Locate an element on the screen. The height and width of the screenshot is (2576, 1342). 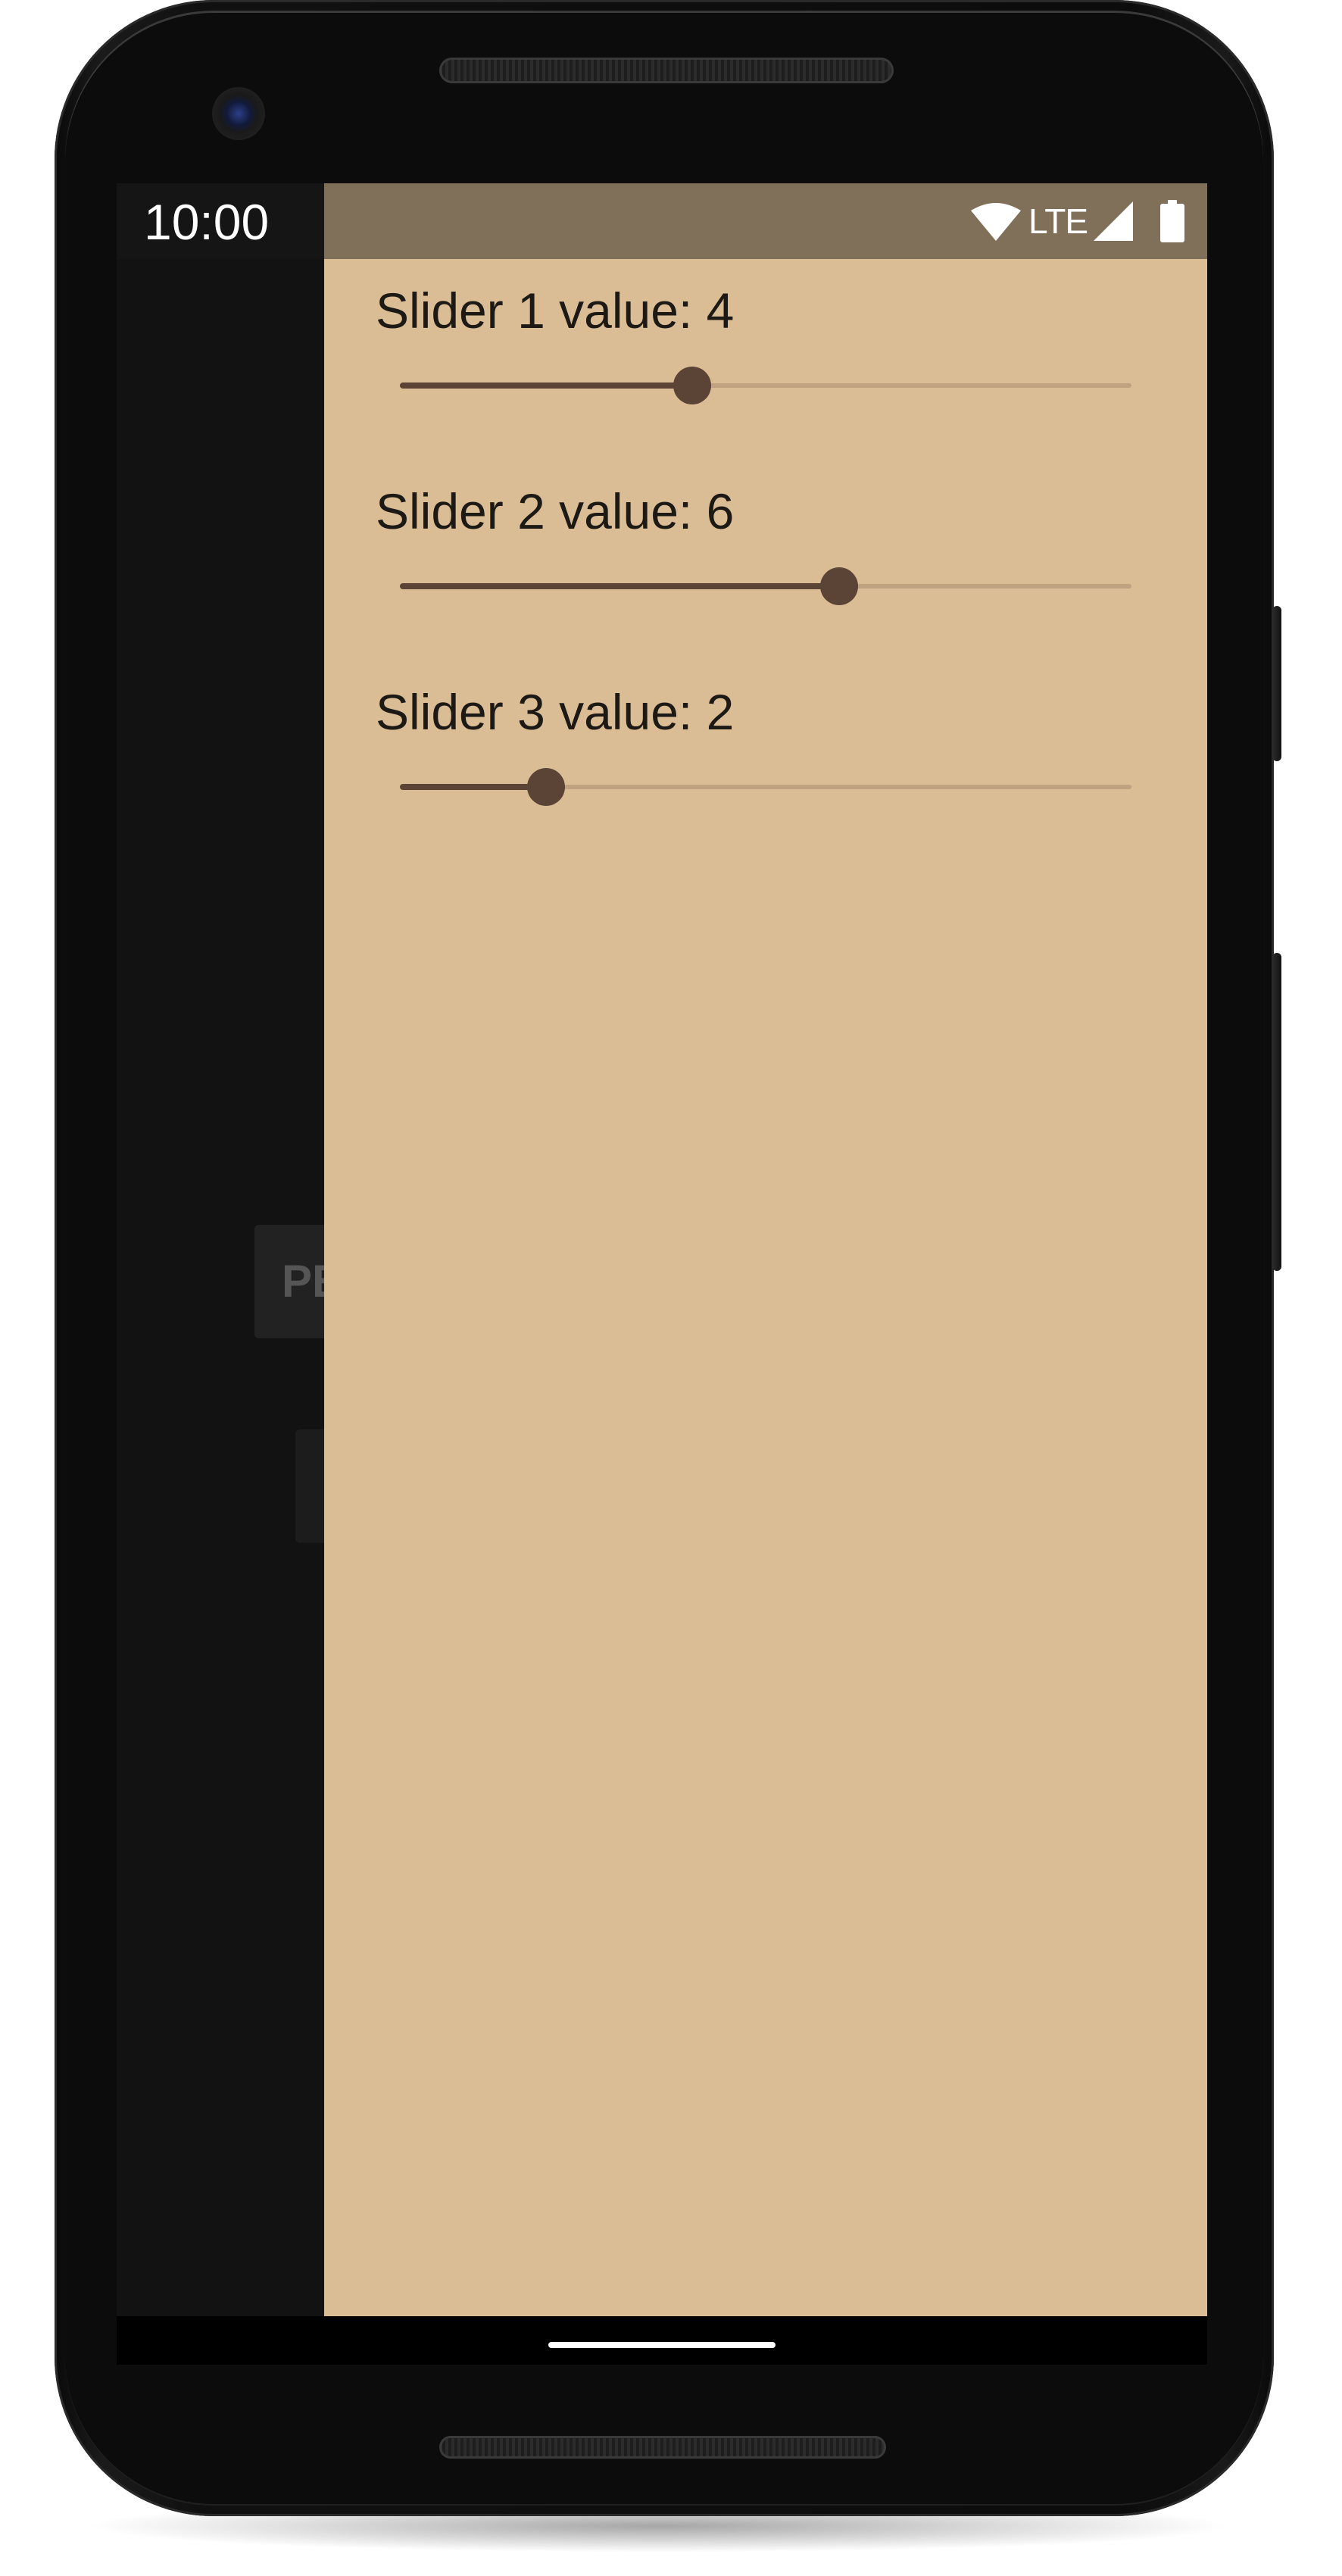
power-button is located at coordinates (1276, 1112).